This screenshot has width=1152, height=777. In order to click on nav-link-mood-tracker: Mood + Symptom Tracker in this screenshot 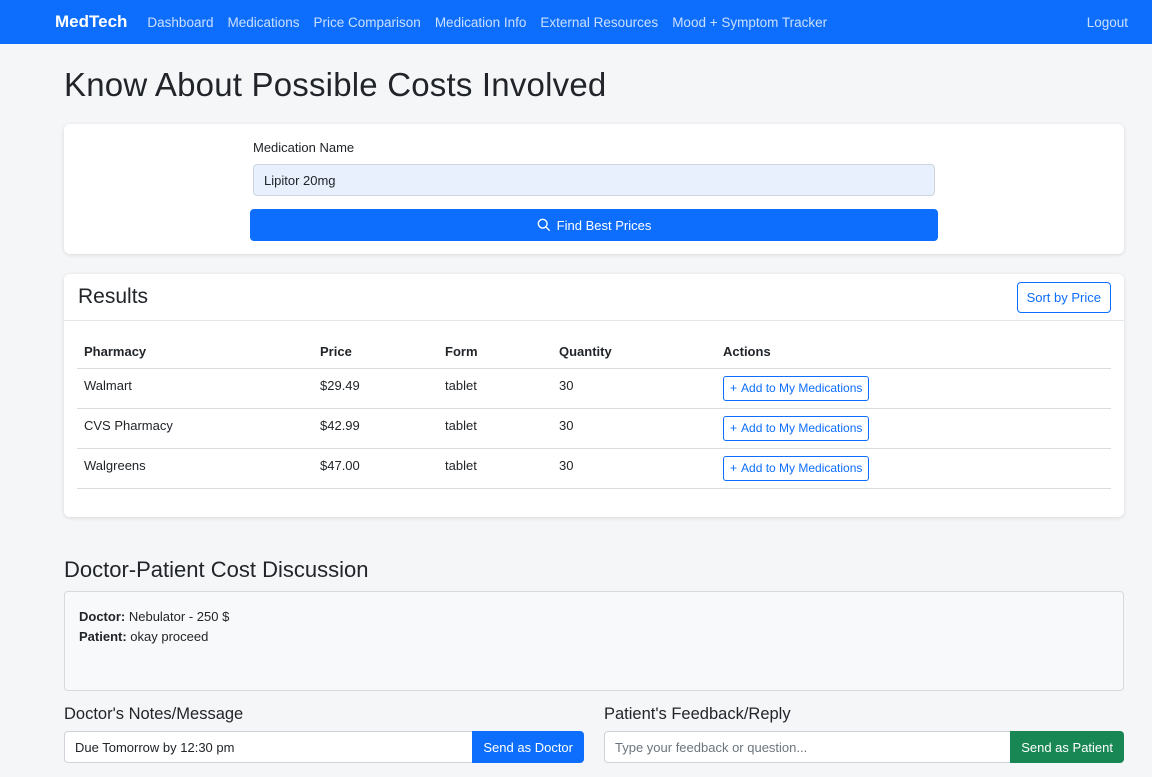, I will do `click(749, 22)`.